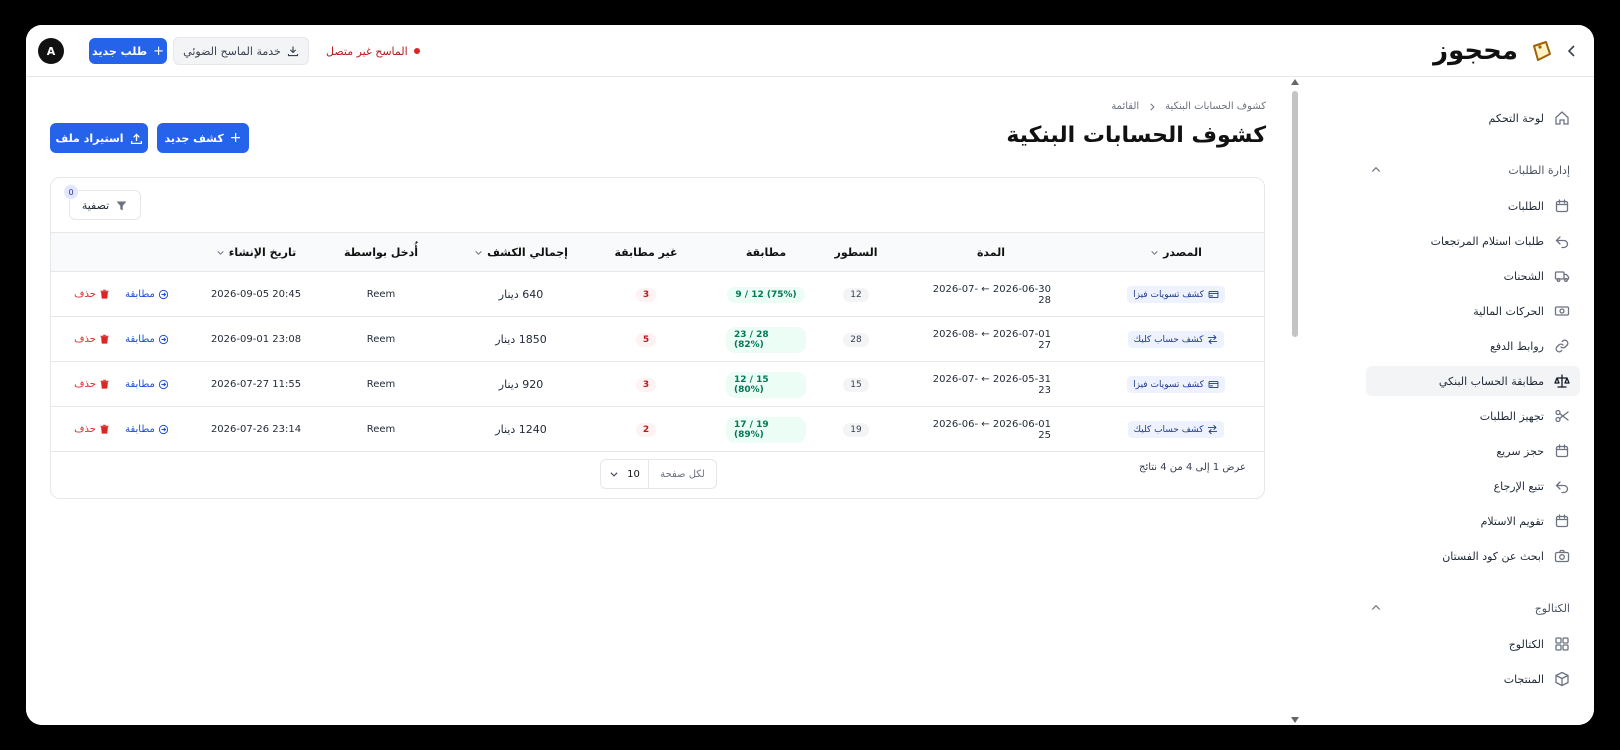  Describe the element at coordinates (262, 252) in the screenshot. I see `header-created-at-label: تاريخ الإنشاء` at that location.